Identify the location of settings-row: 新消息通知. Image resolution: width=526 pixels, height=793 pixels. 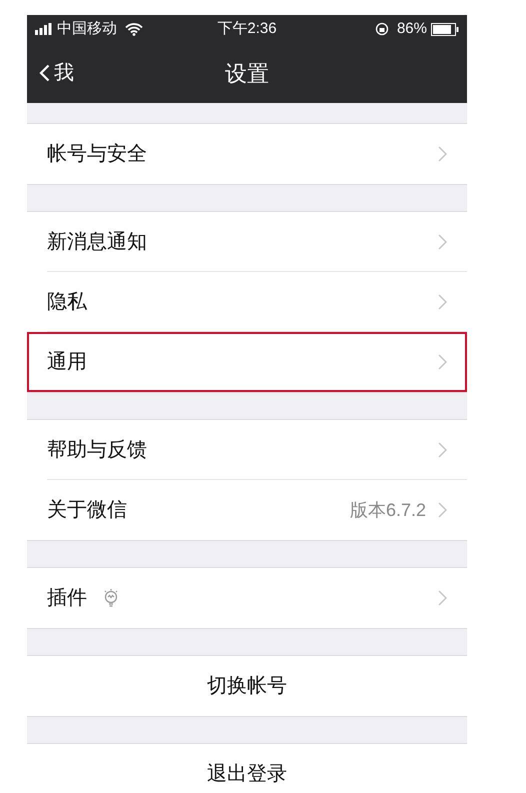
(247, 242).